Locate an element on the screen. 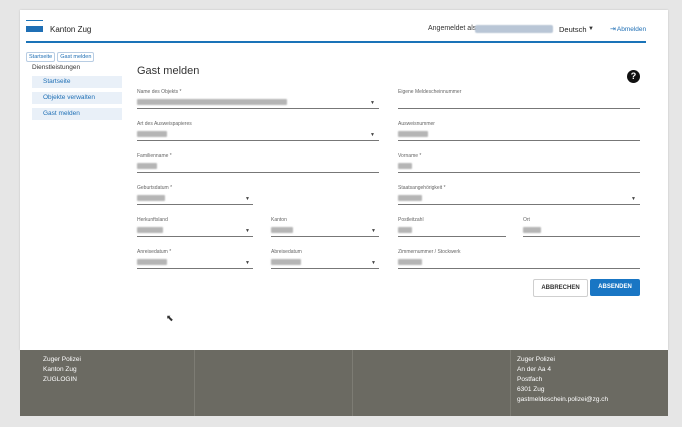 The height and width of the screenshot is (427, 682). sidebar-title: Dienstleistungen is located at coordinates (56, 67).